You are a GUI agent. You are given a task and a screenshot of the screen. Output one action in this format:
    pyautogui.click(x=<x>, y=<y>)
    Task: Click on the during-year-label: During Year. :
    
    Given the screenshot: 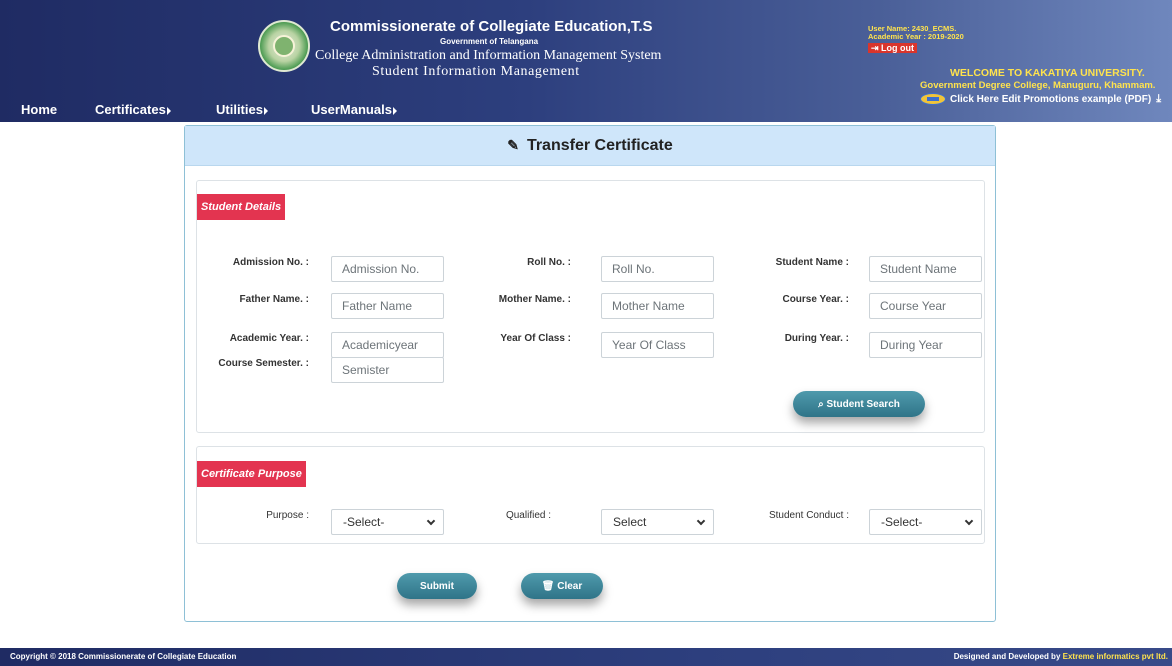 What is the action you would take?
    pyautogui.click(x=816, y=338)
    